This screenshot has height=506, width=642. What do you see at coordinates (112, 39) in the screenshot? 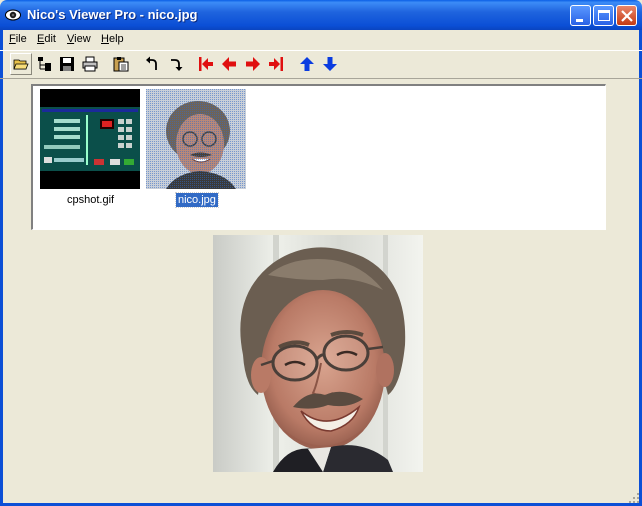
I see `menu-help: Help` at bounding box center [112, 39].